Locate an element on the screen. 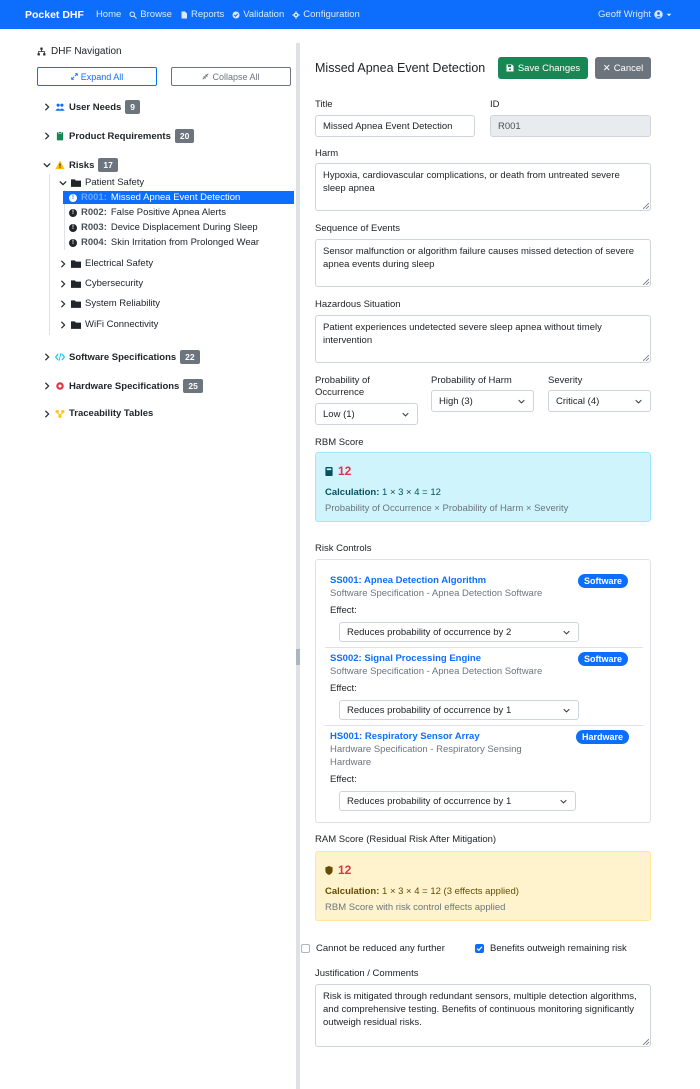 The width and height of the screenshot is (700, 1089). nav-validation: Validation is located at coordinates (258, 14).